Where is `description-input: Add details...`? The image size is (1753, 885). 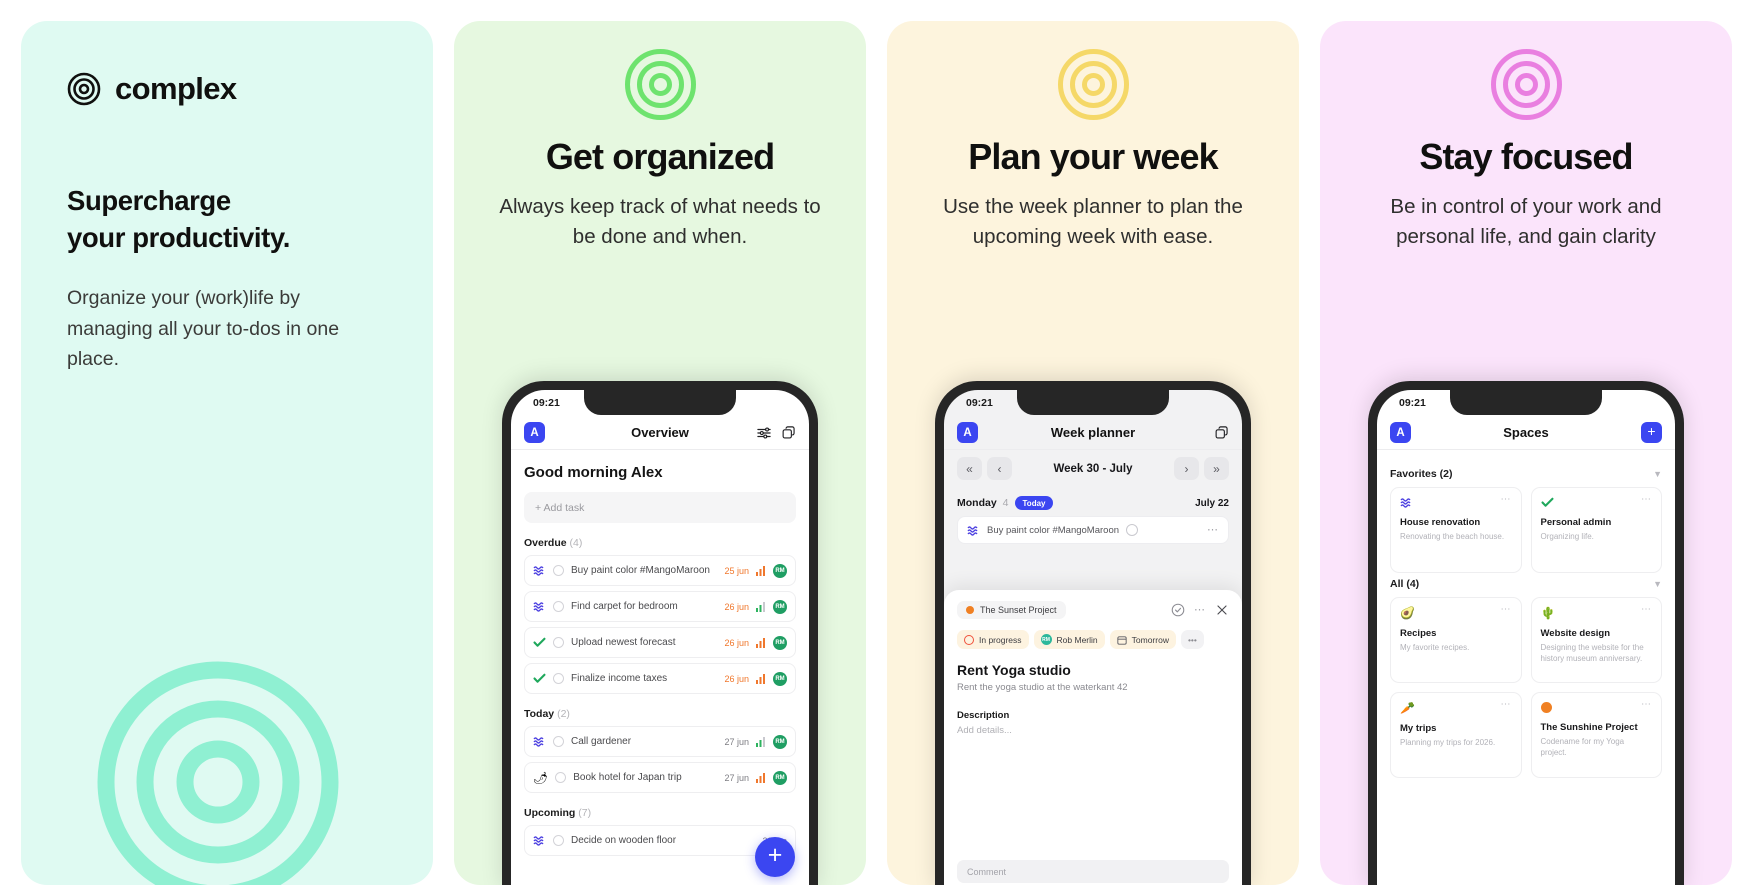
description-input: Add details... is located at coordinates (1093, 730).